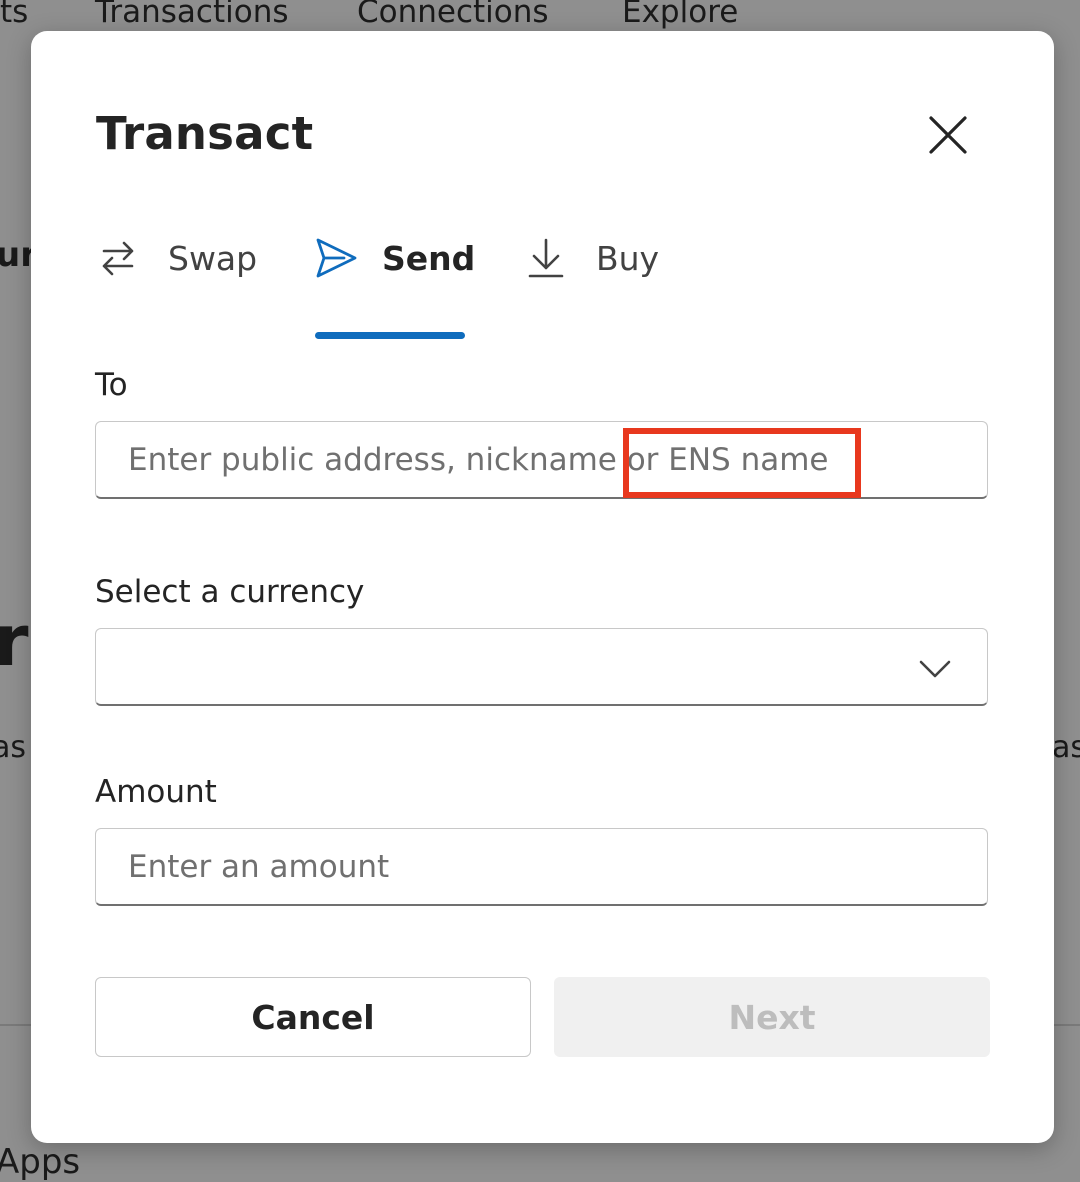  I want to click on swap-arrows-icon, so click(118, 258).